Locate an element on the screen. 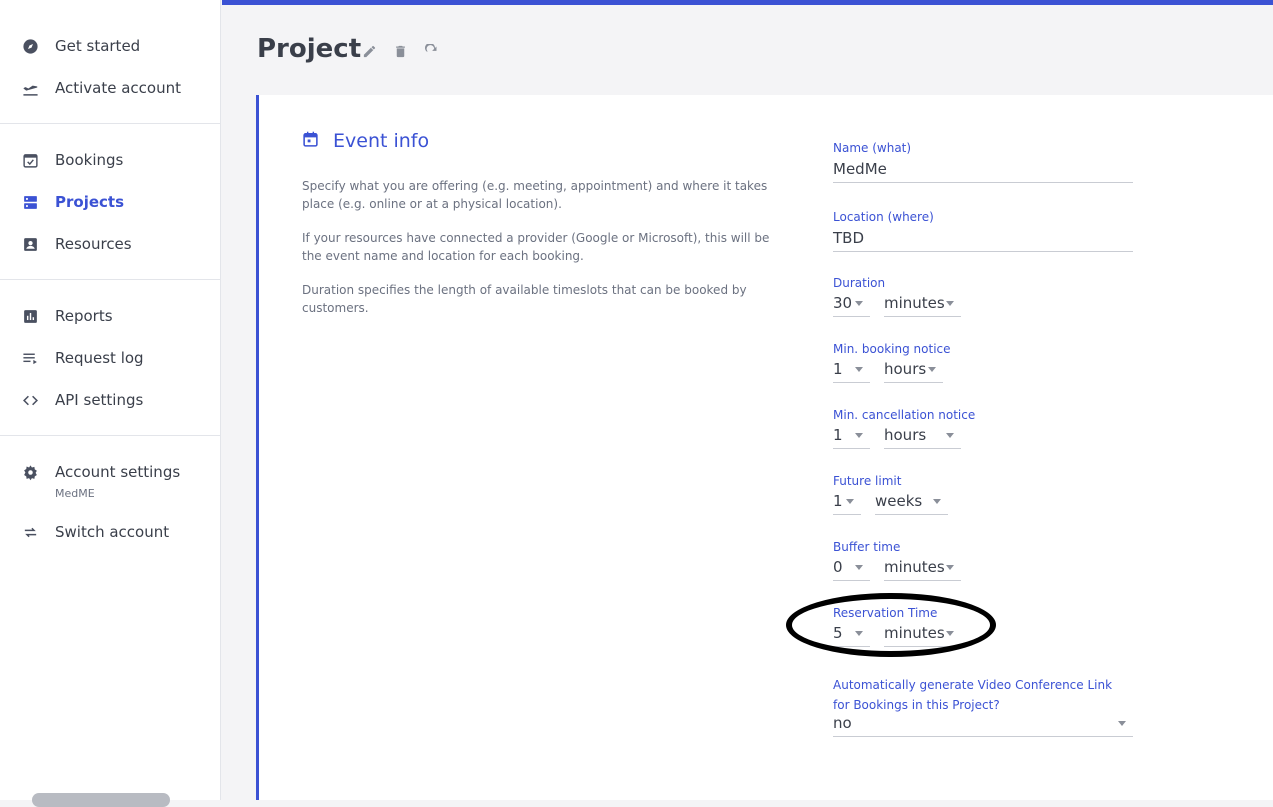 The width and height of the screenshot is (1273, 807). duration-amount-select: 30 is located at coordinates (851, 304).